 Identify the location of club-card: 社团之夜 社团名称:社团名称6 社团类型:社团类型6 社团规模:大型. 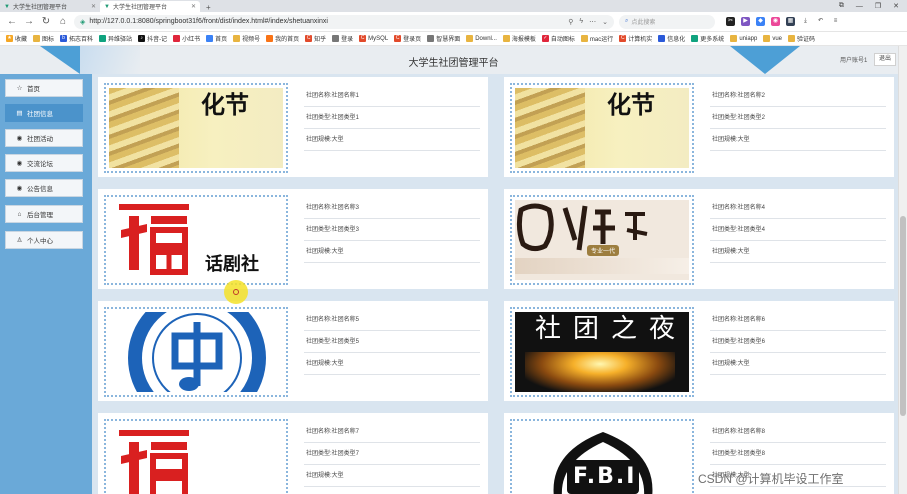
(699, 351).